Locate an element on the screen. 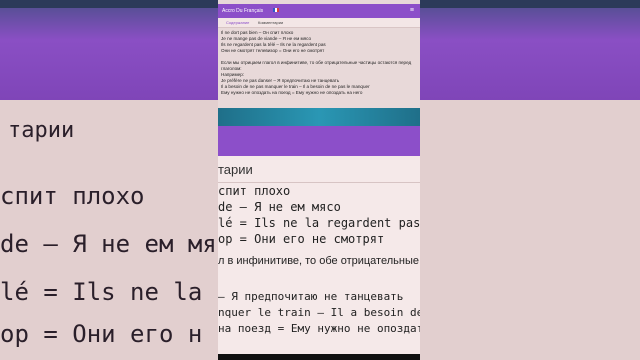  zoom-divider is located at coordinates (319, 182).